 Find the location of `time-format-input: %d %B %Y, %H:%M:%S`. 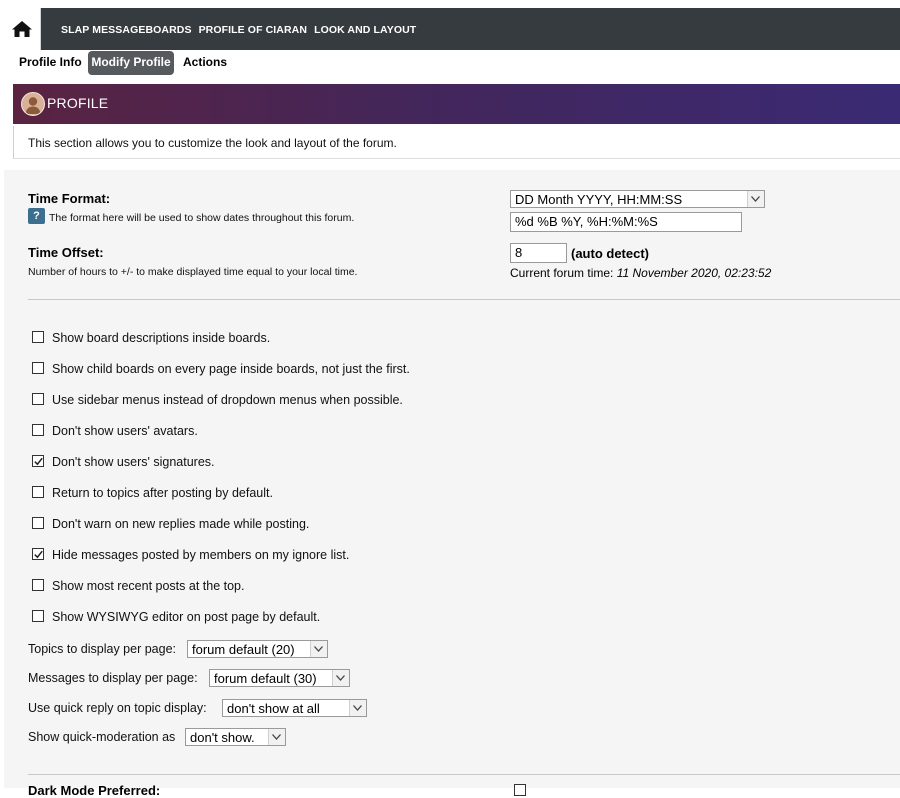

time-format-input: %d %B %Y, %H:%M:%S is located at coordinates (626, 222).